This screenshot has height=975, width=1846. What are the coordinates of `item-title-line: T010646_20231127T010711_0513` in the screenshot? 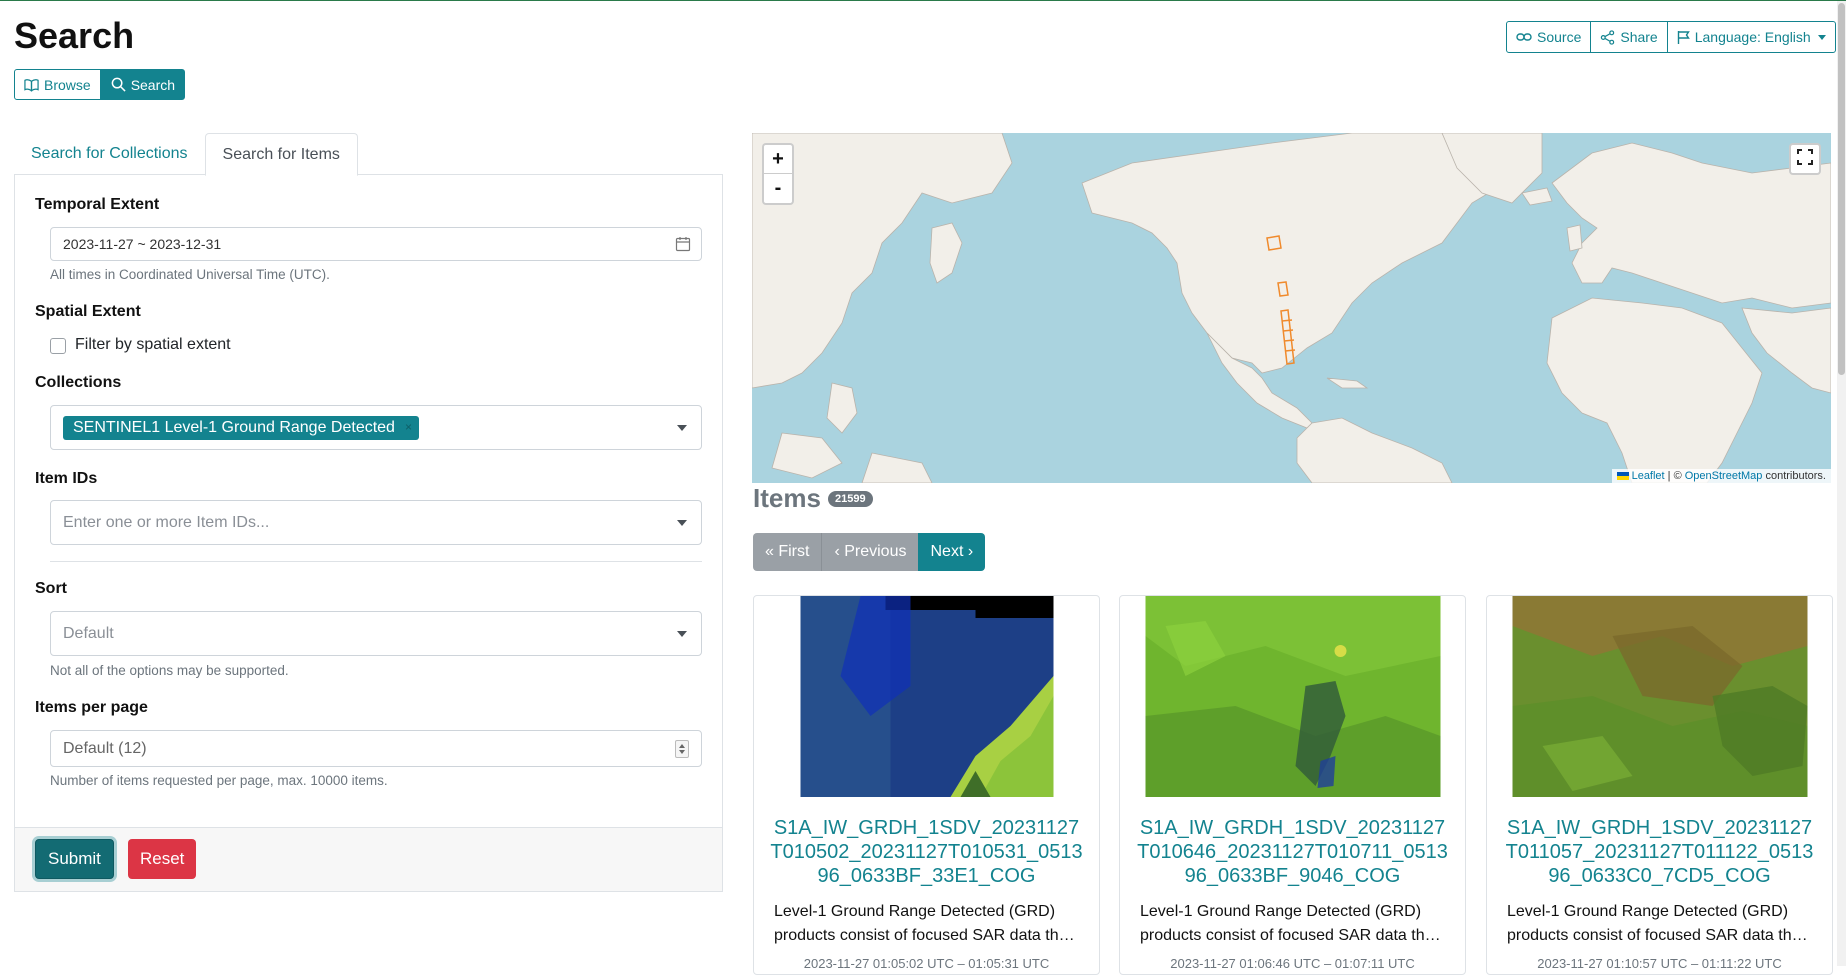 It's located at (1292, 852).